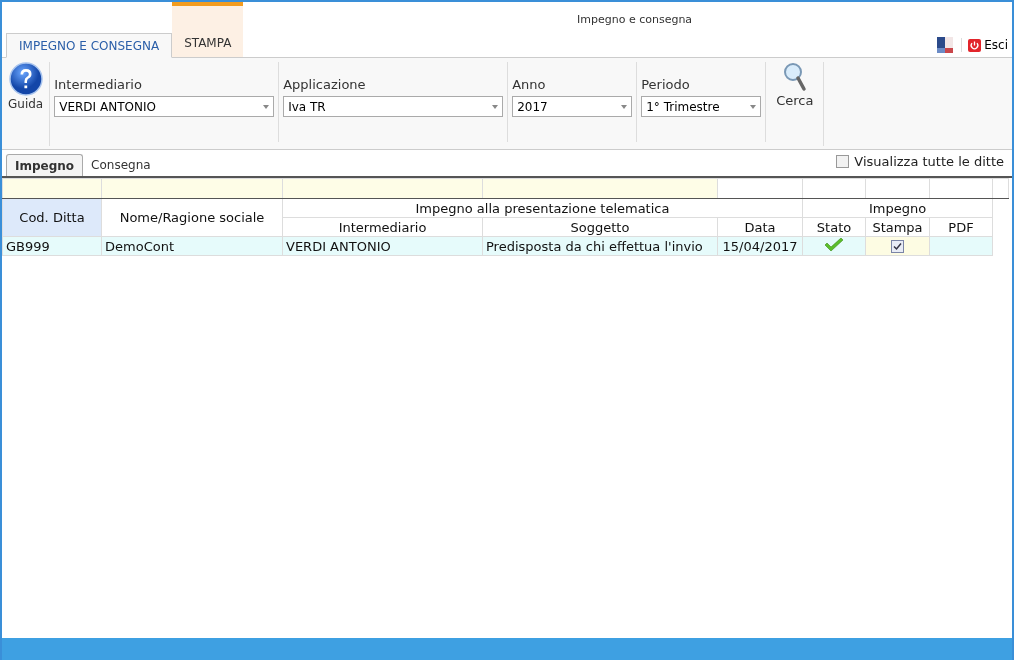 This screenshot has width=1014, height=660. Describe the element at coordinates (325, 84) in the screenshot. I see `field-label: Applicazione` at that location.